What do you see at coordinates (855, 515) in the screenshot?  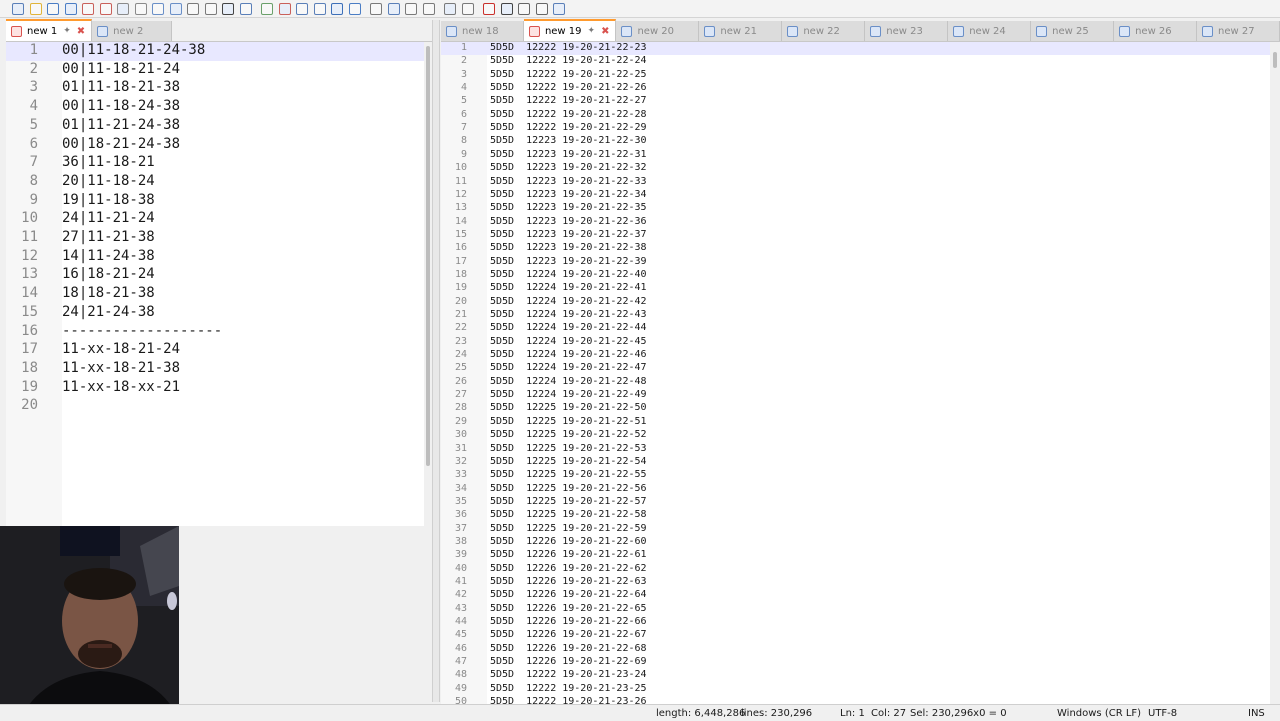 I see `editor-line: 36 5D5D 12225 19-20-21-22-58` at bounding box center [855, 515].